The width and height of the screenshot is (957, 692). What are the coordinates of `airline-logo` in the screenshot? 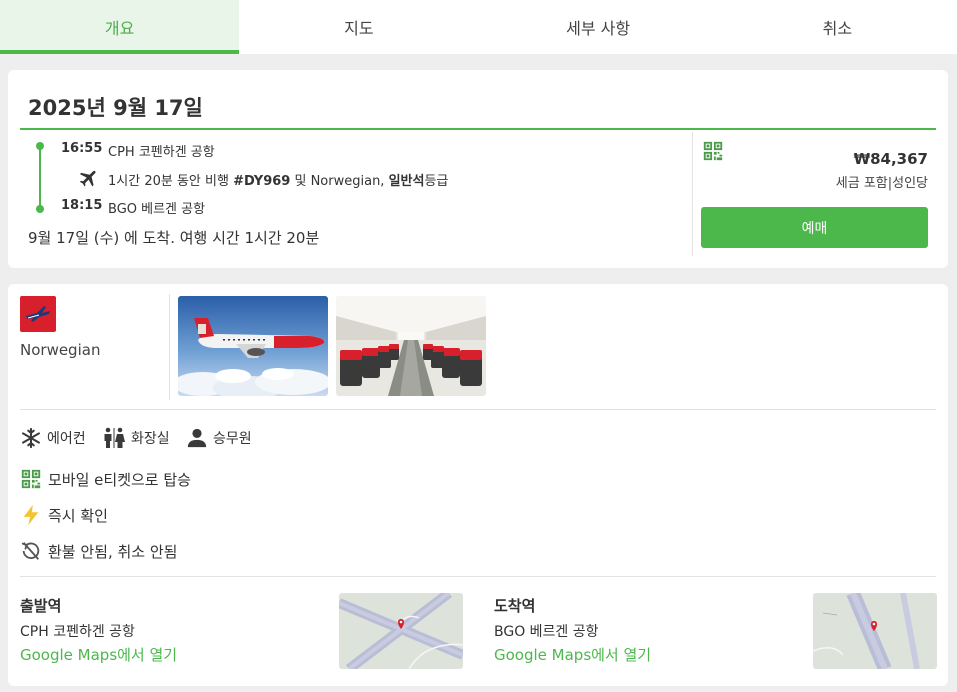 It's located at (38, 314).